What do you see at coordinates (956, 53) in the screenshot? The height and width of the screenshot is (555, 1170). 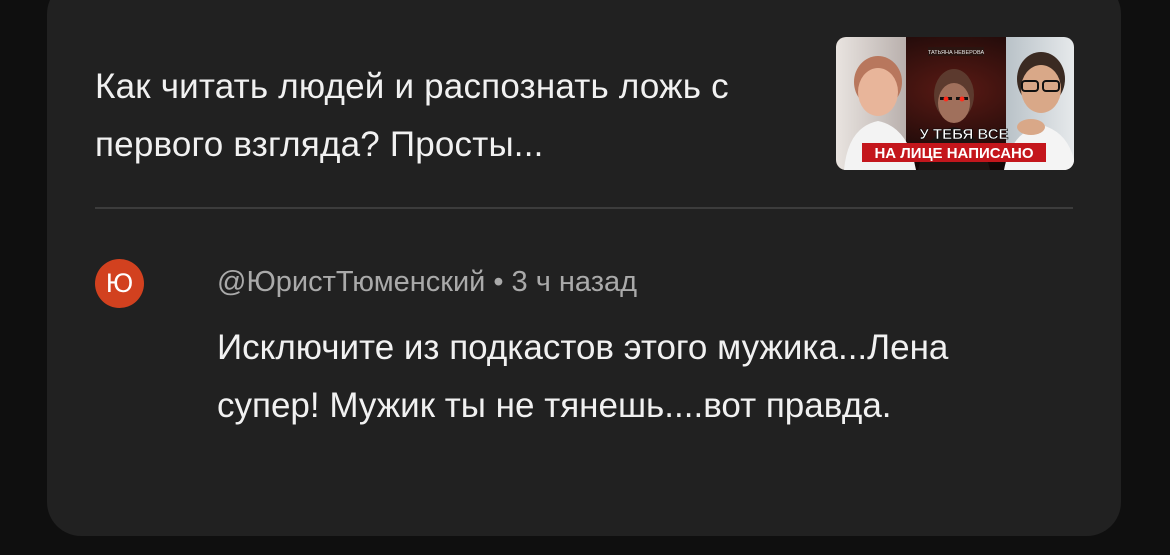 I see `thumbnail-small-caption: ТАТЬЯНА НЕВЕРОВА` at bounding box center [956, 53].